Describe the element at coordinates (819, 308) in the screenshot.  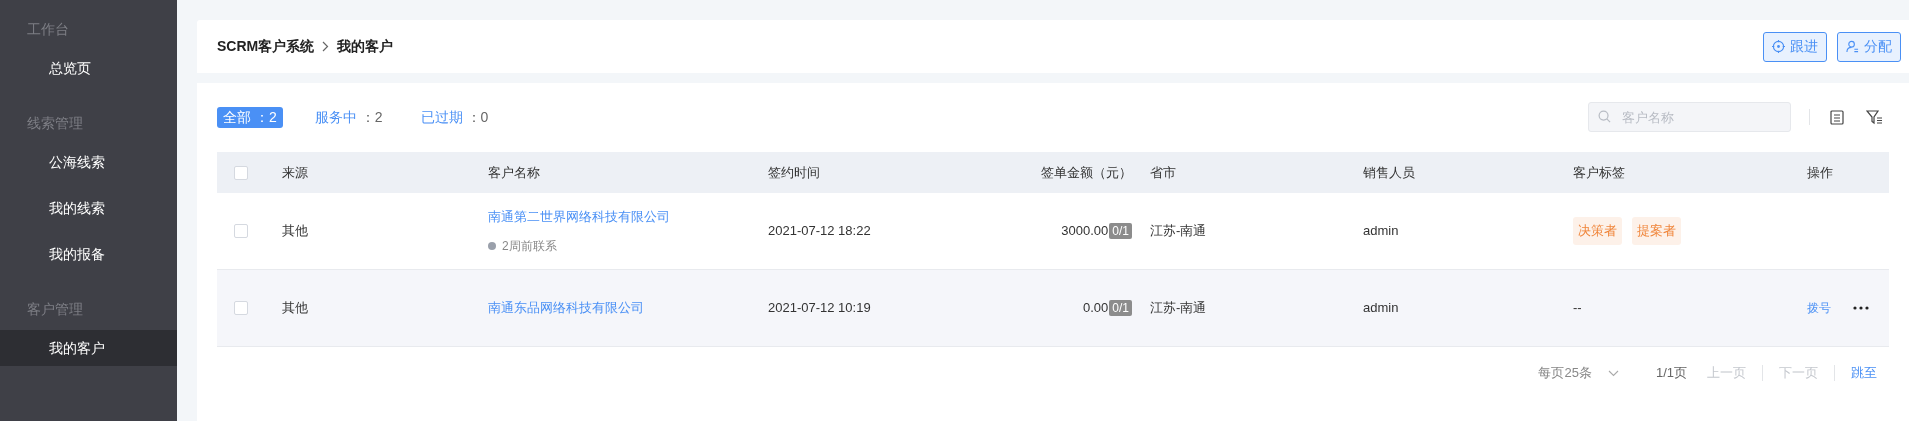
I see `table-cell: 2021-07-12 10:19` at that location.